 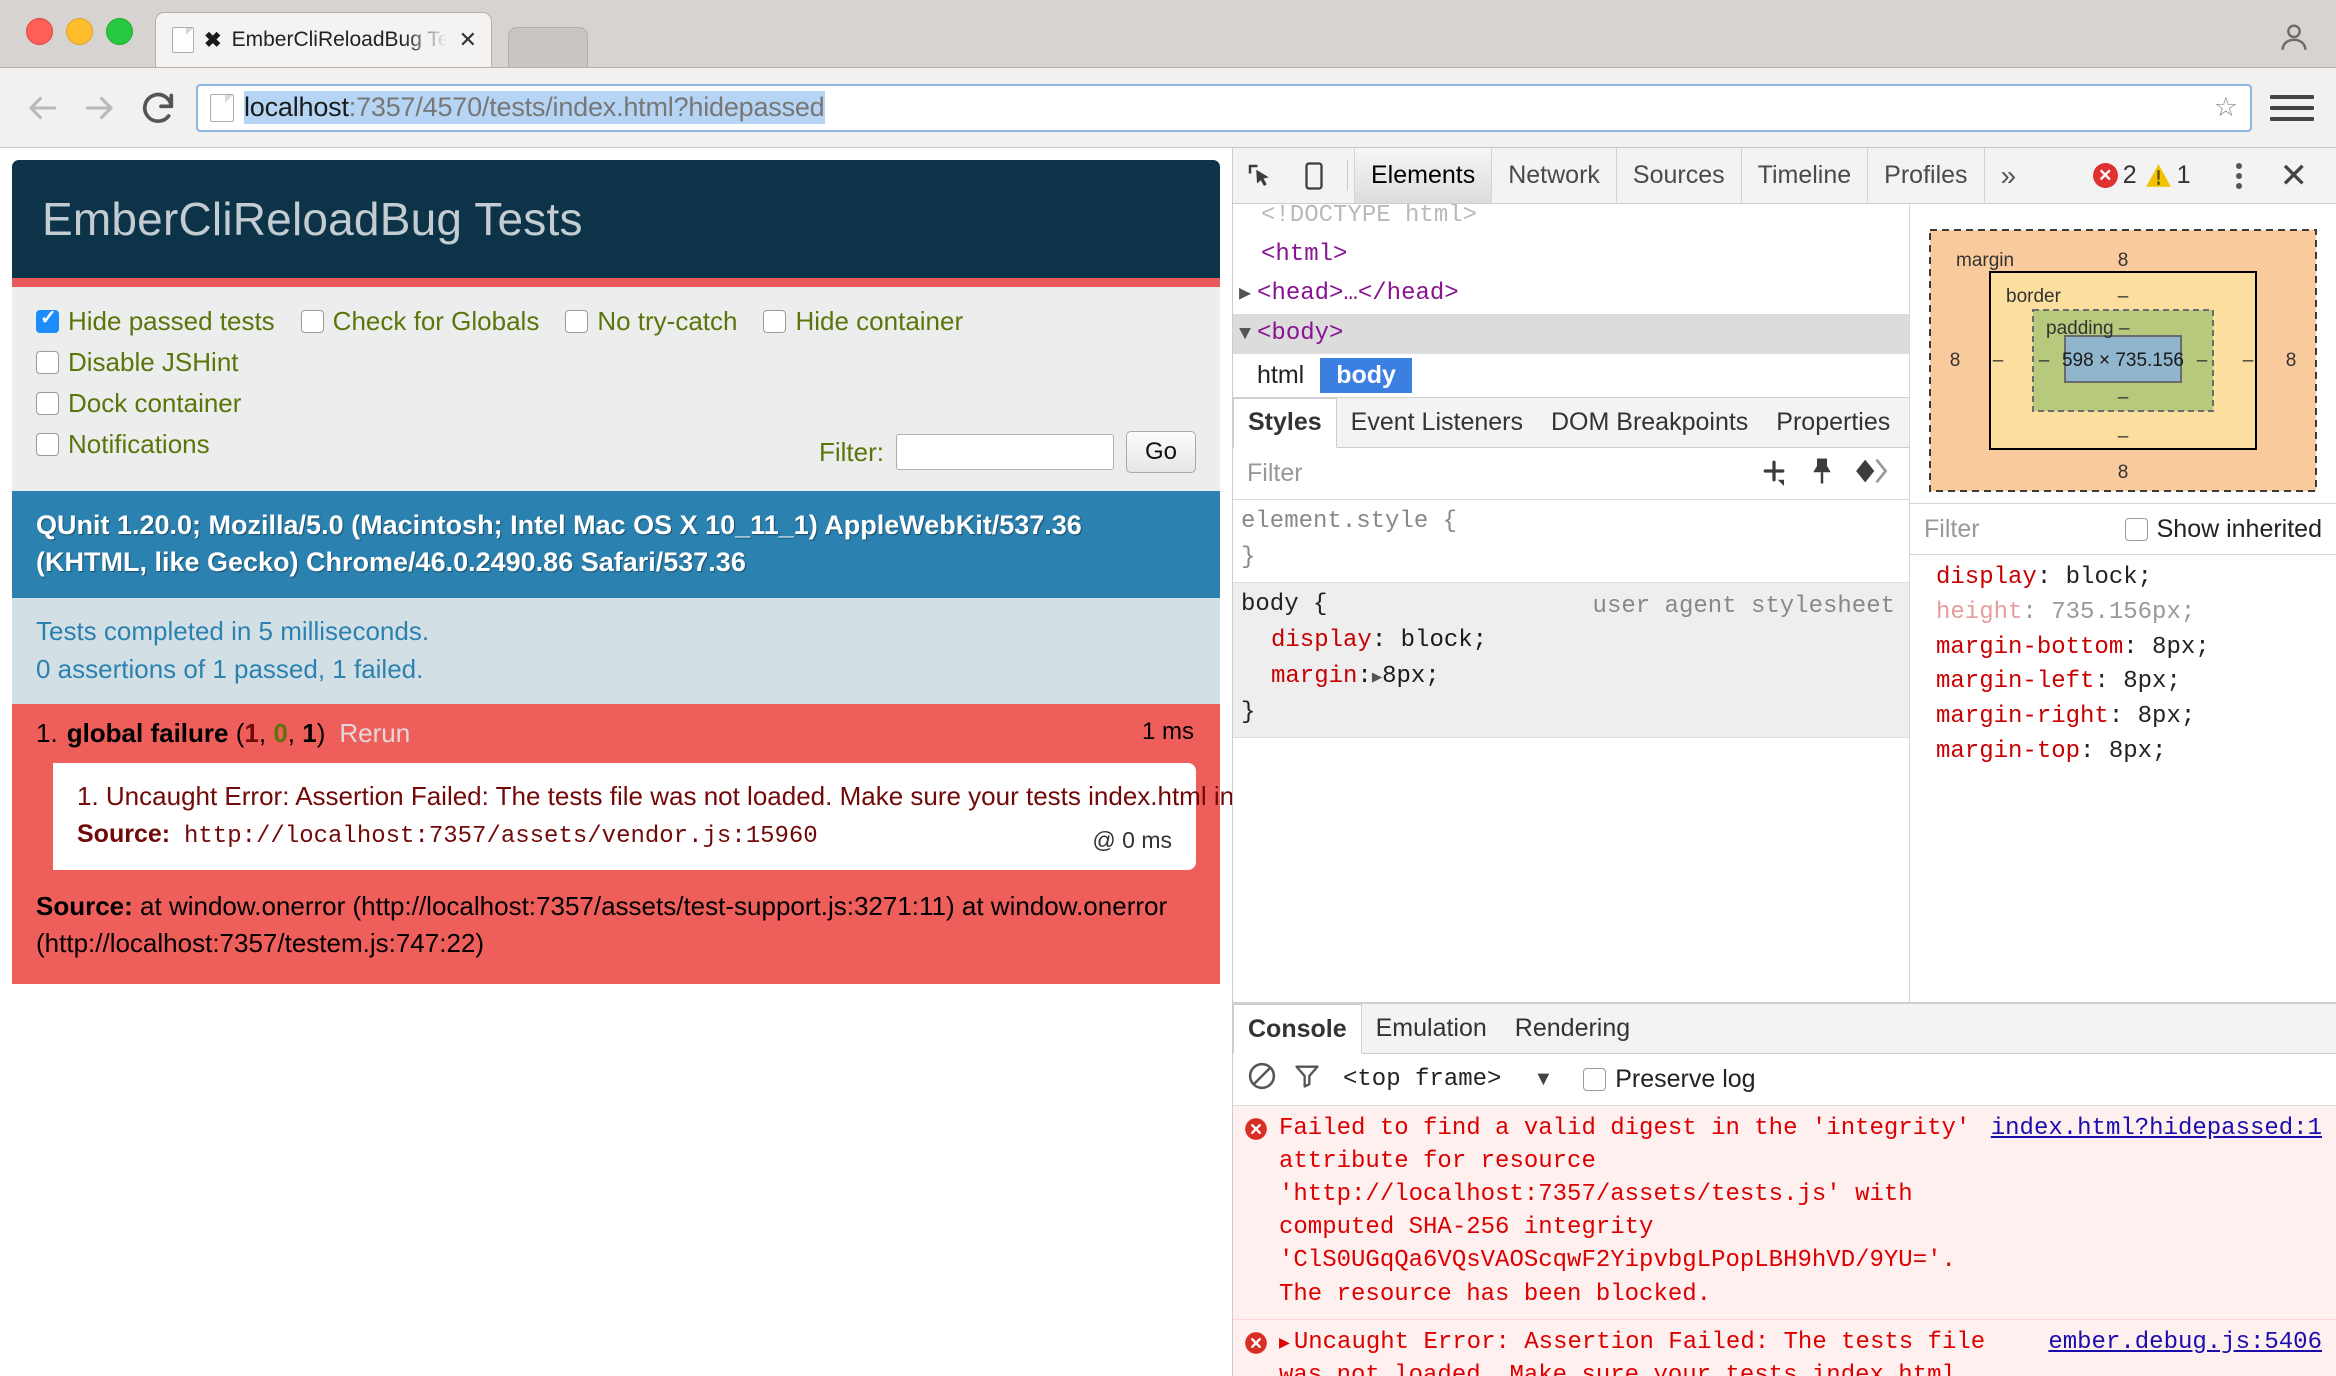 What do you see at coordinates (1297, 1029) in the screenshot?
I see `drawer-tab-console: Console` at bounding box center [1297, 1029].